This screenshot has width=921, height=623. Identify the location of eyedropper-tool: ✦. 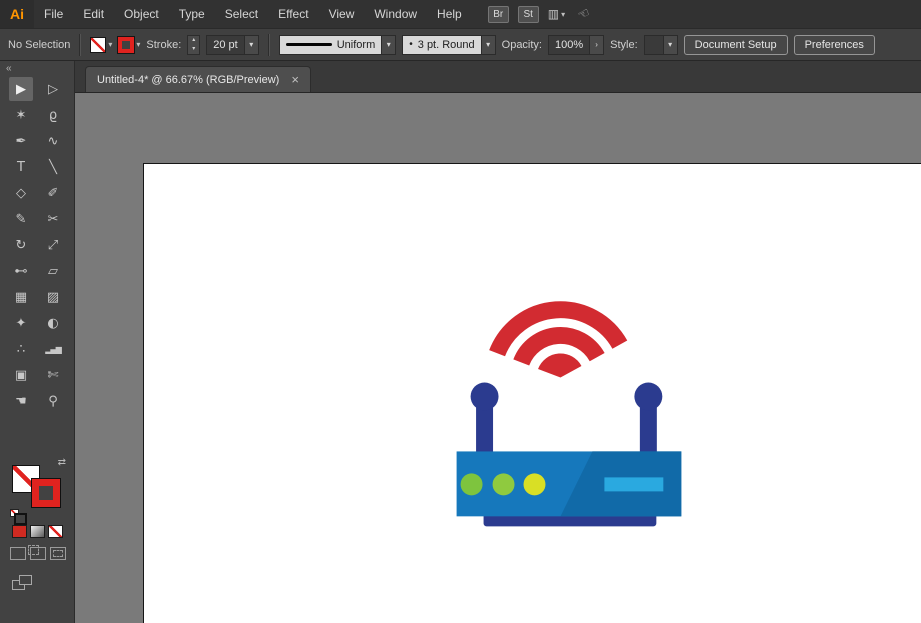
(21, 323).